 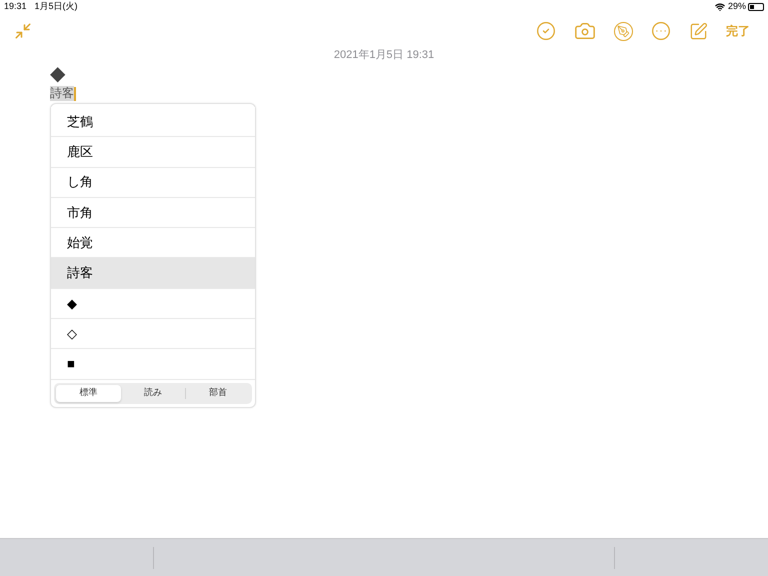 I want to click on note-symbol: ◆, so click(x=57, y=74).